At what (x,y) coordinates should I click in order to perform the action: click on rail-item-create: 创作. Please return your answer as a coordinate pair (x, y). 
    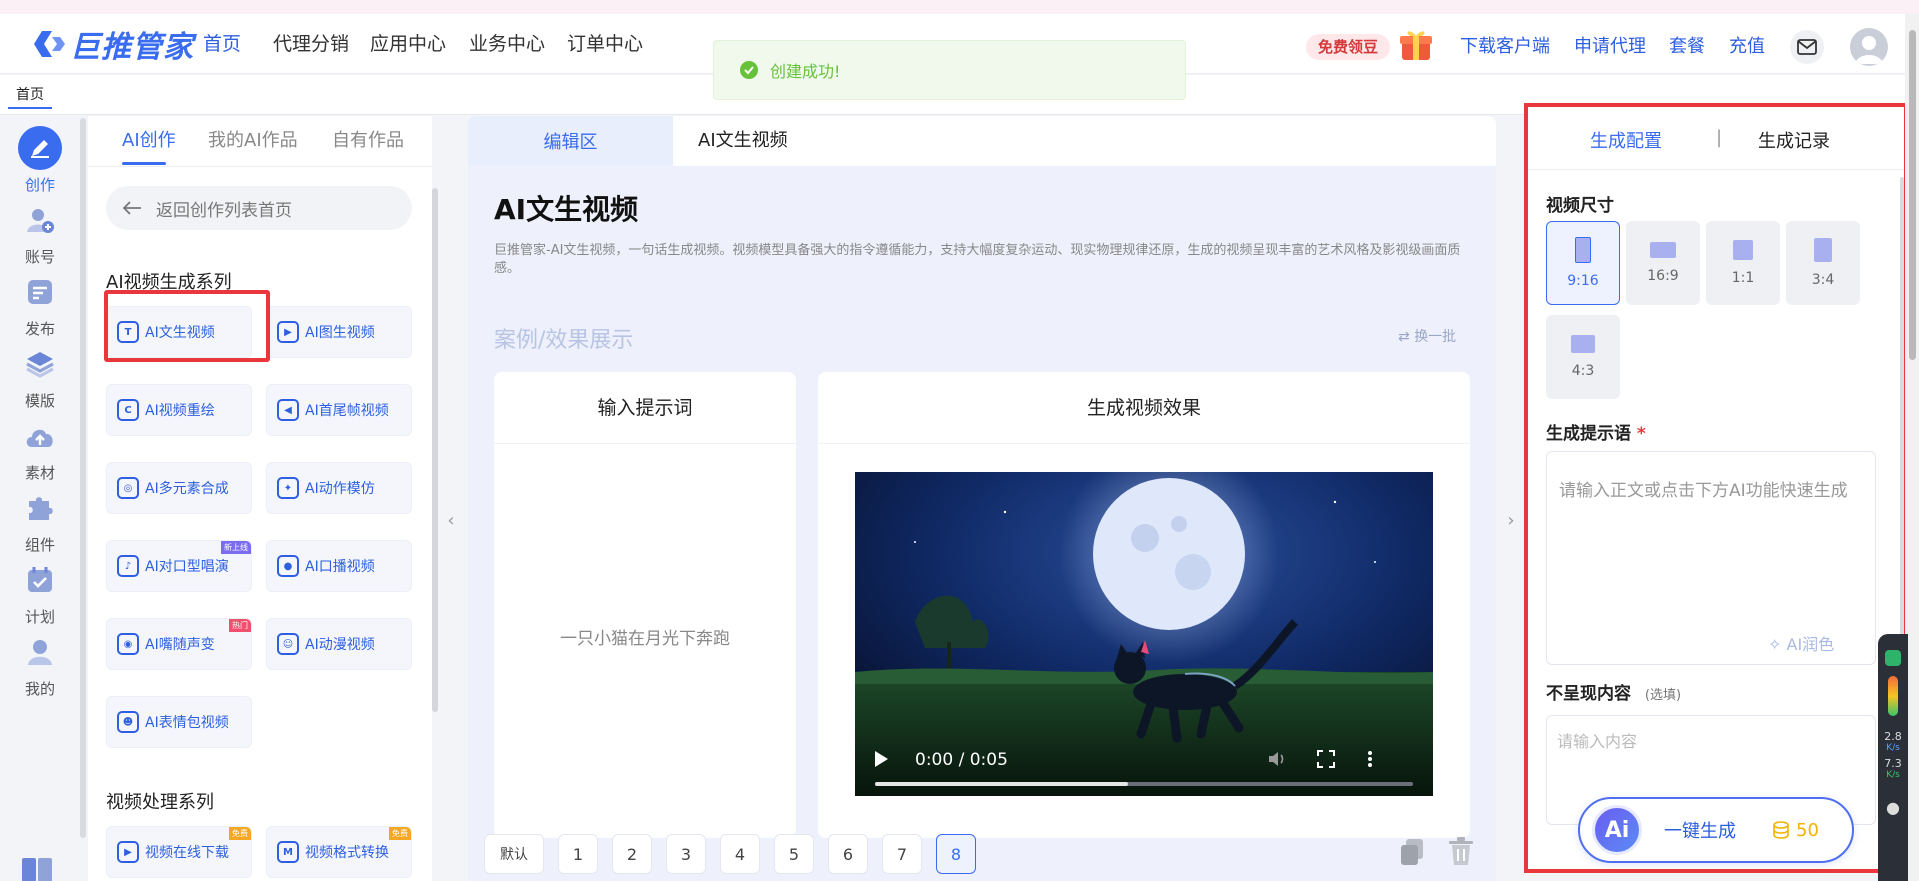
    Looking at the image, I should click on (40, 160).